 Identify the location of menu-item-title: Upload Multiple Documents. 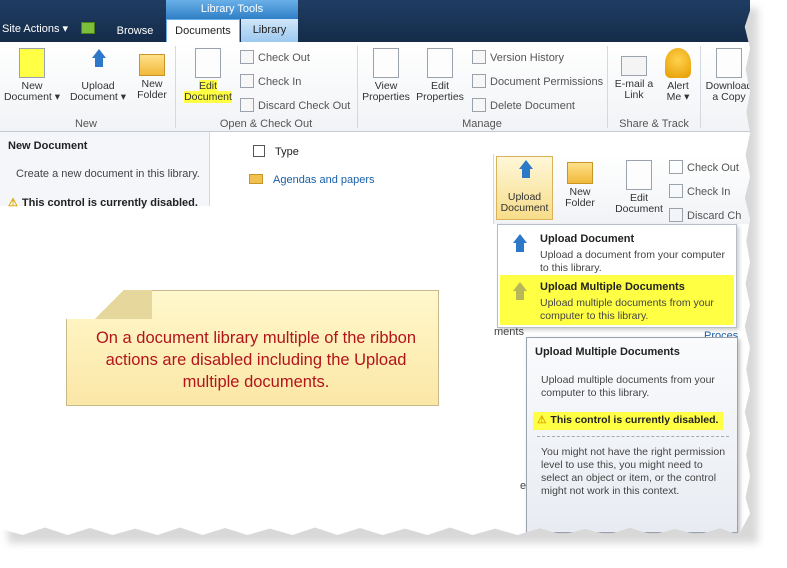
(612, 287).